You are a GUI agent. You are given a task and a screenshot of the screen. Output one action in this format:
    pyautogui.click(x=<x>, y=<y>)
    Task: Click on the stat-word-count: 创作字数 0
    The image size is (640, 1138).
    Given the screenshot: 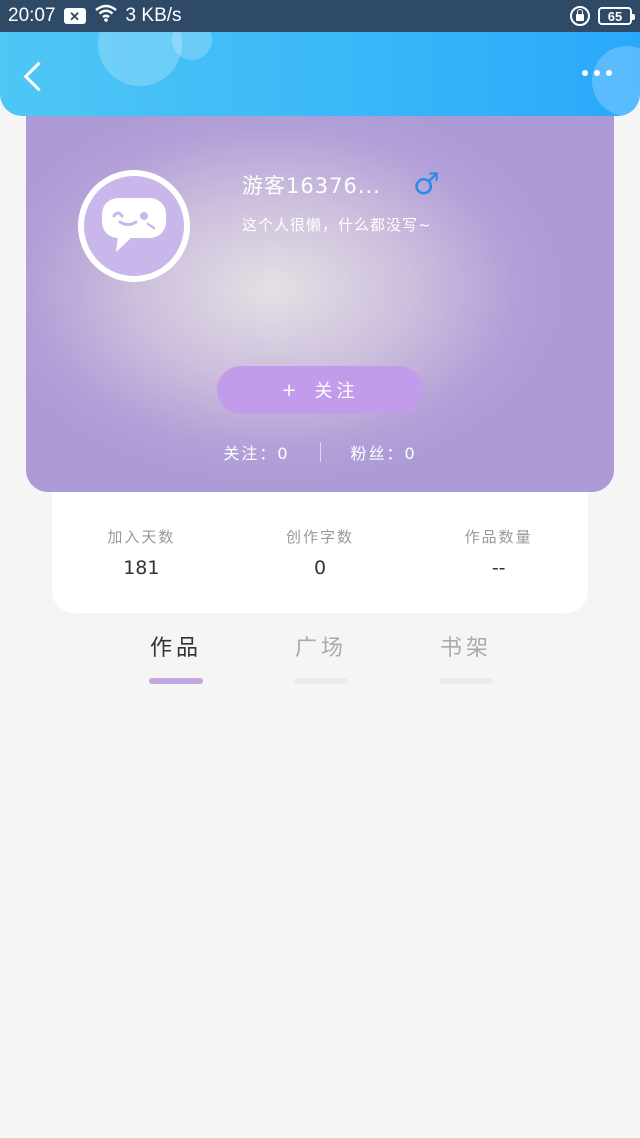 What is the action you would take?
    pyautogui.click(x=320, y=552)
    